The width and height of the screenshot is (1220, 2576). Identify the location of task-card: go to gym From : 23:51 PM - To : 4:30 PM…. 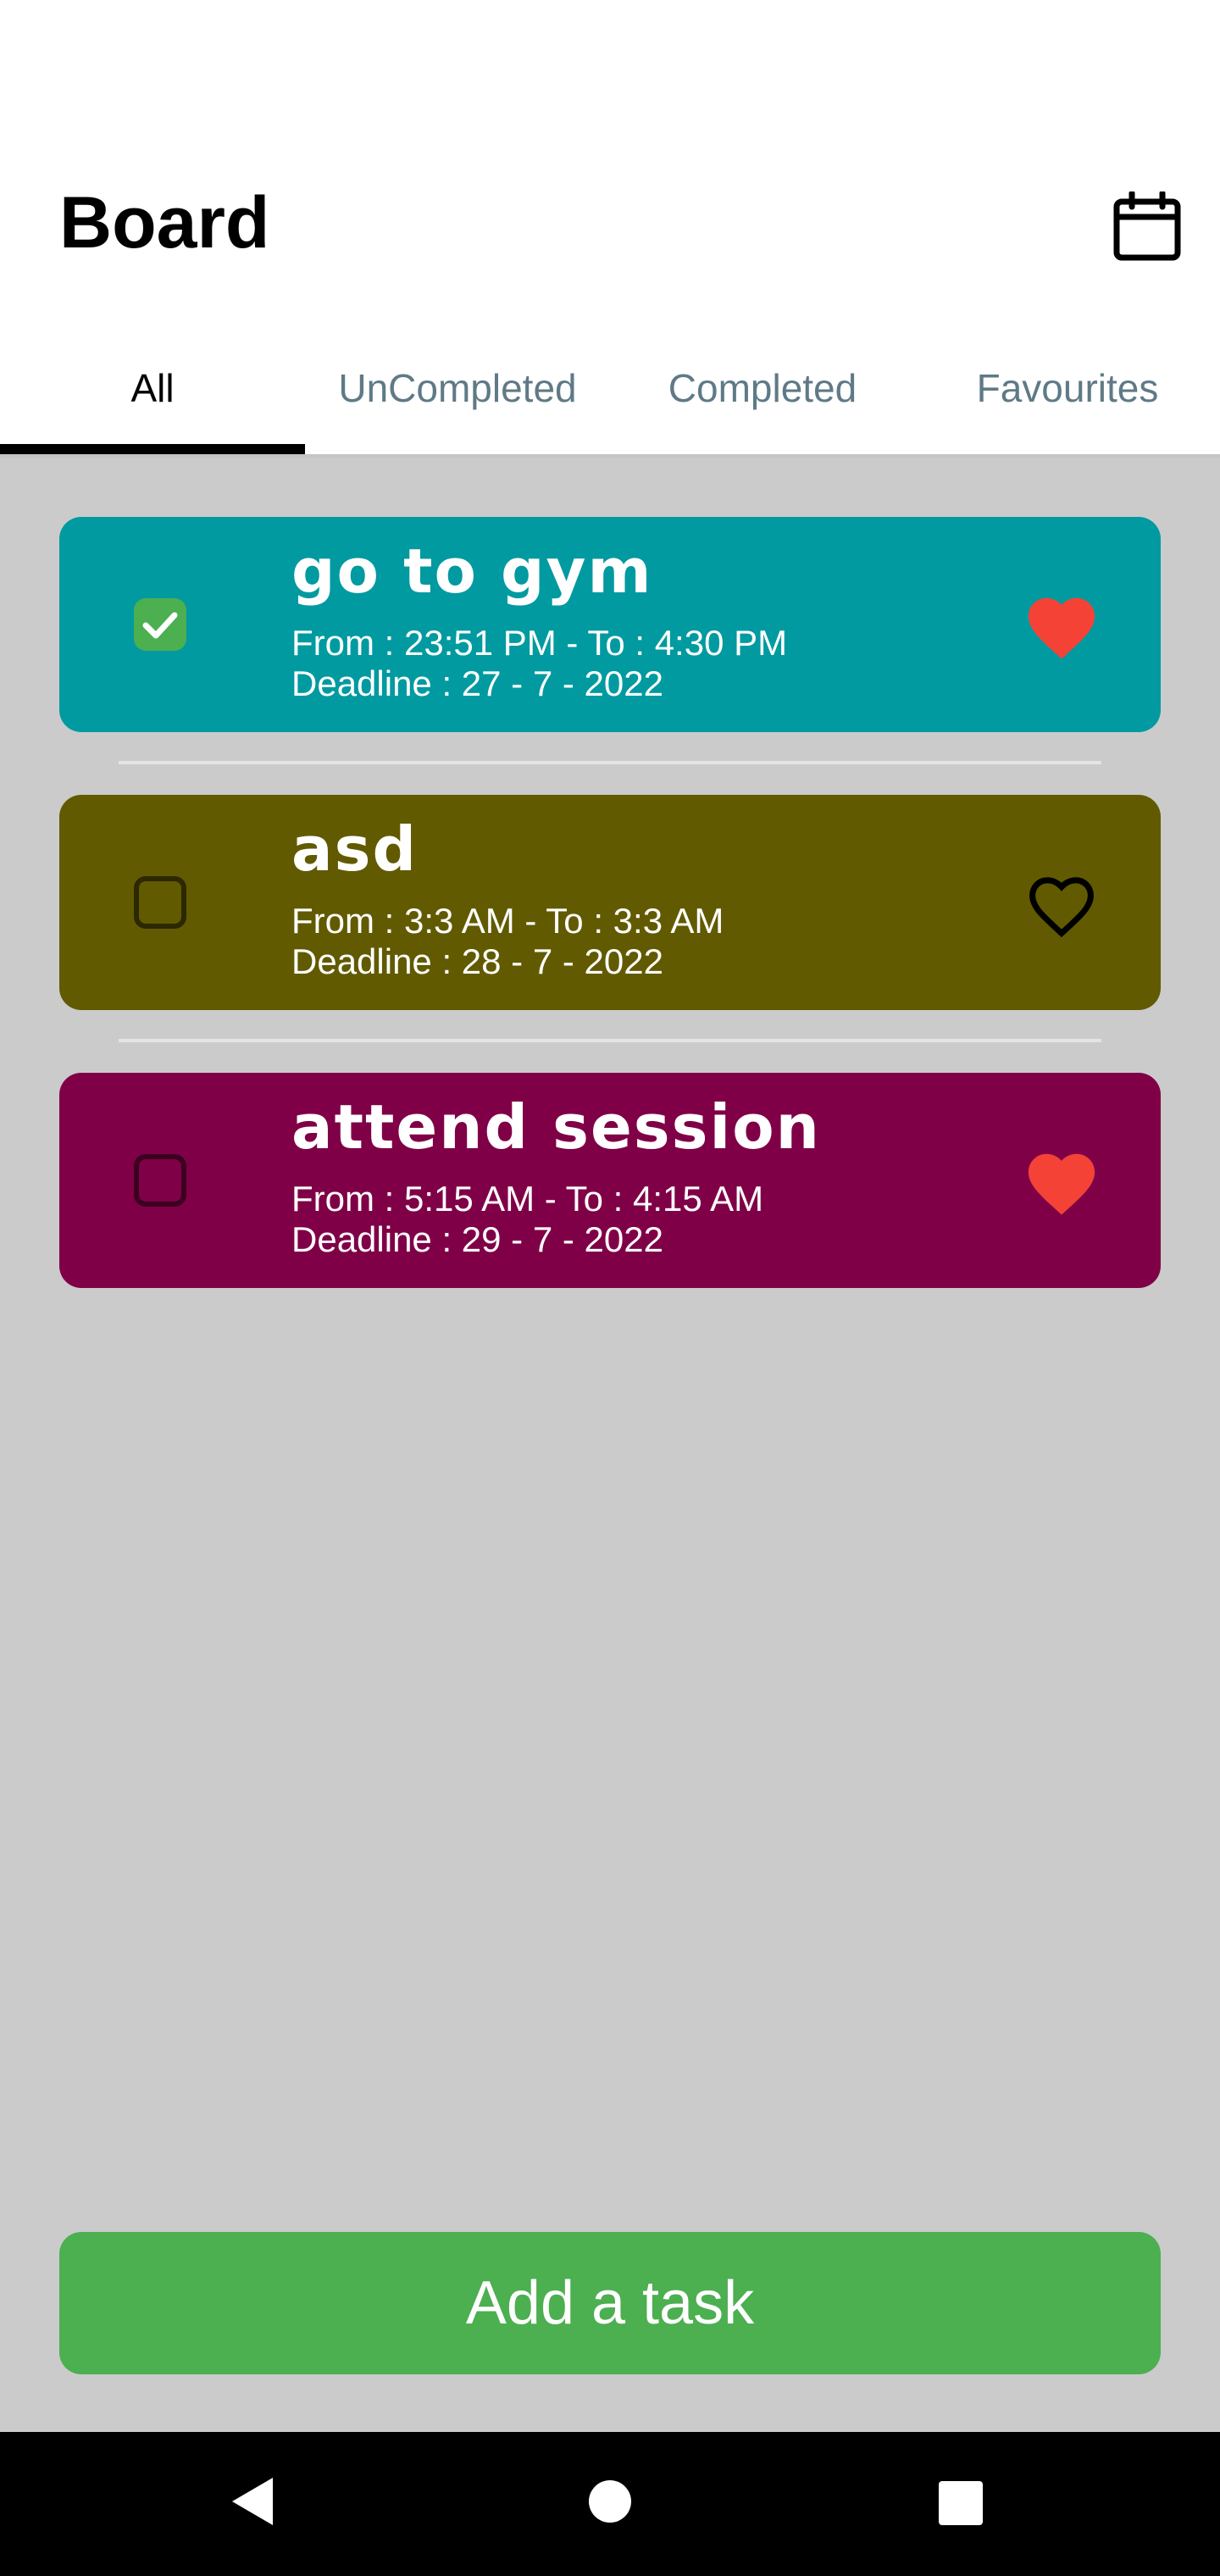
(610, 624).